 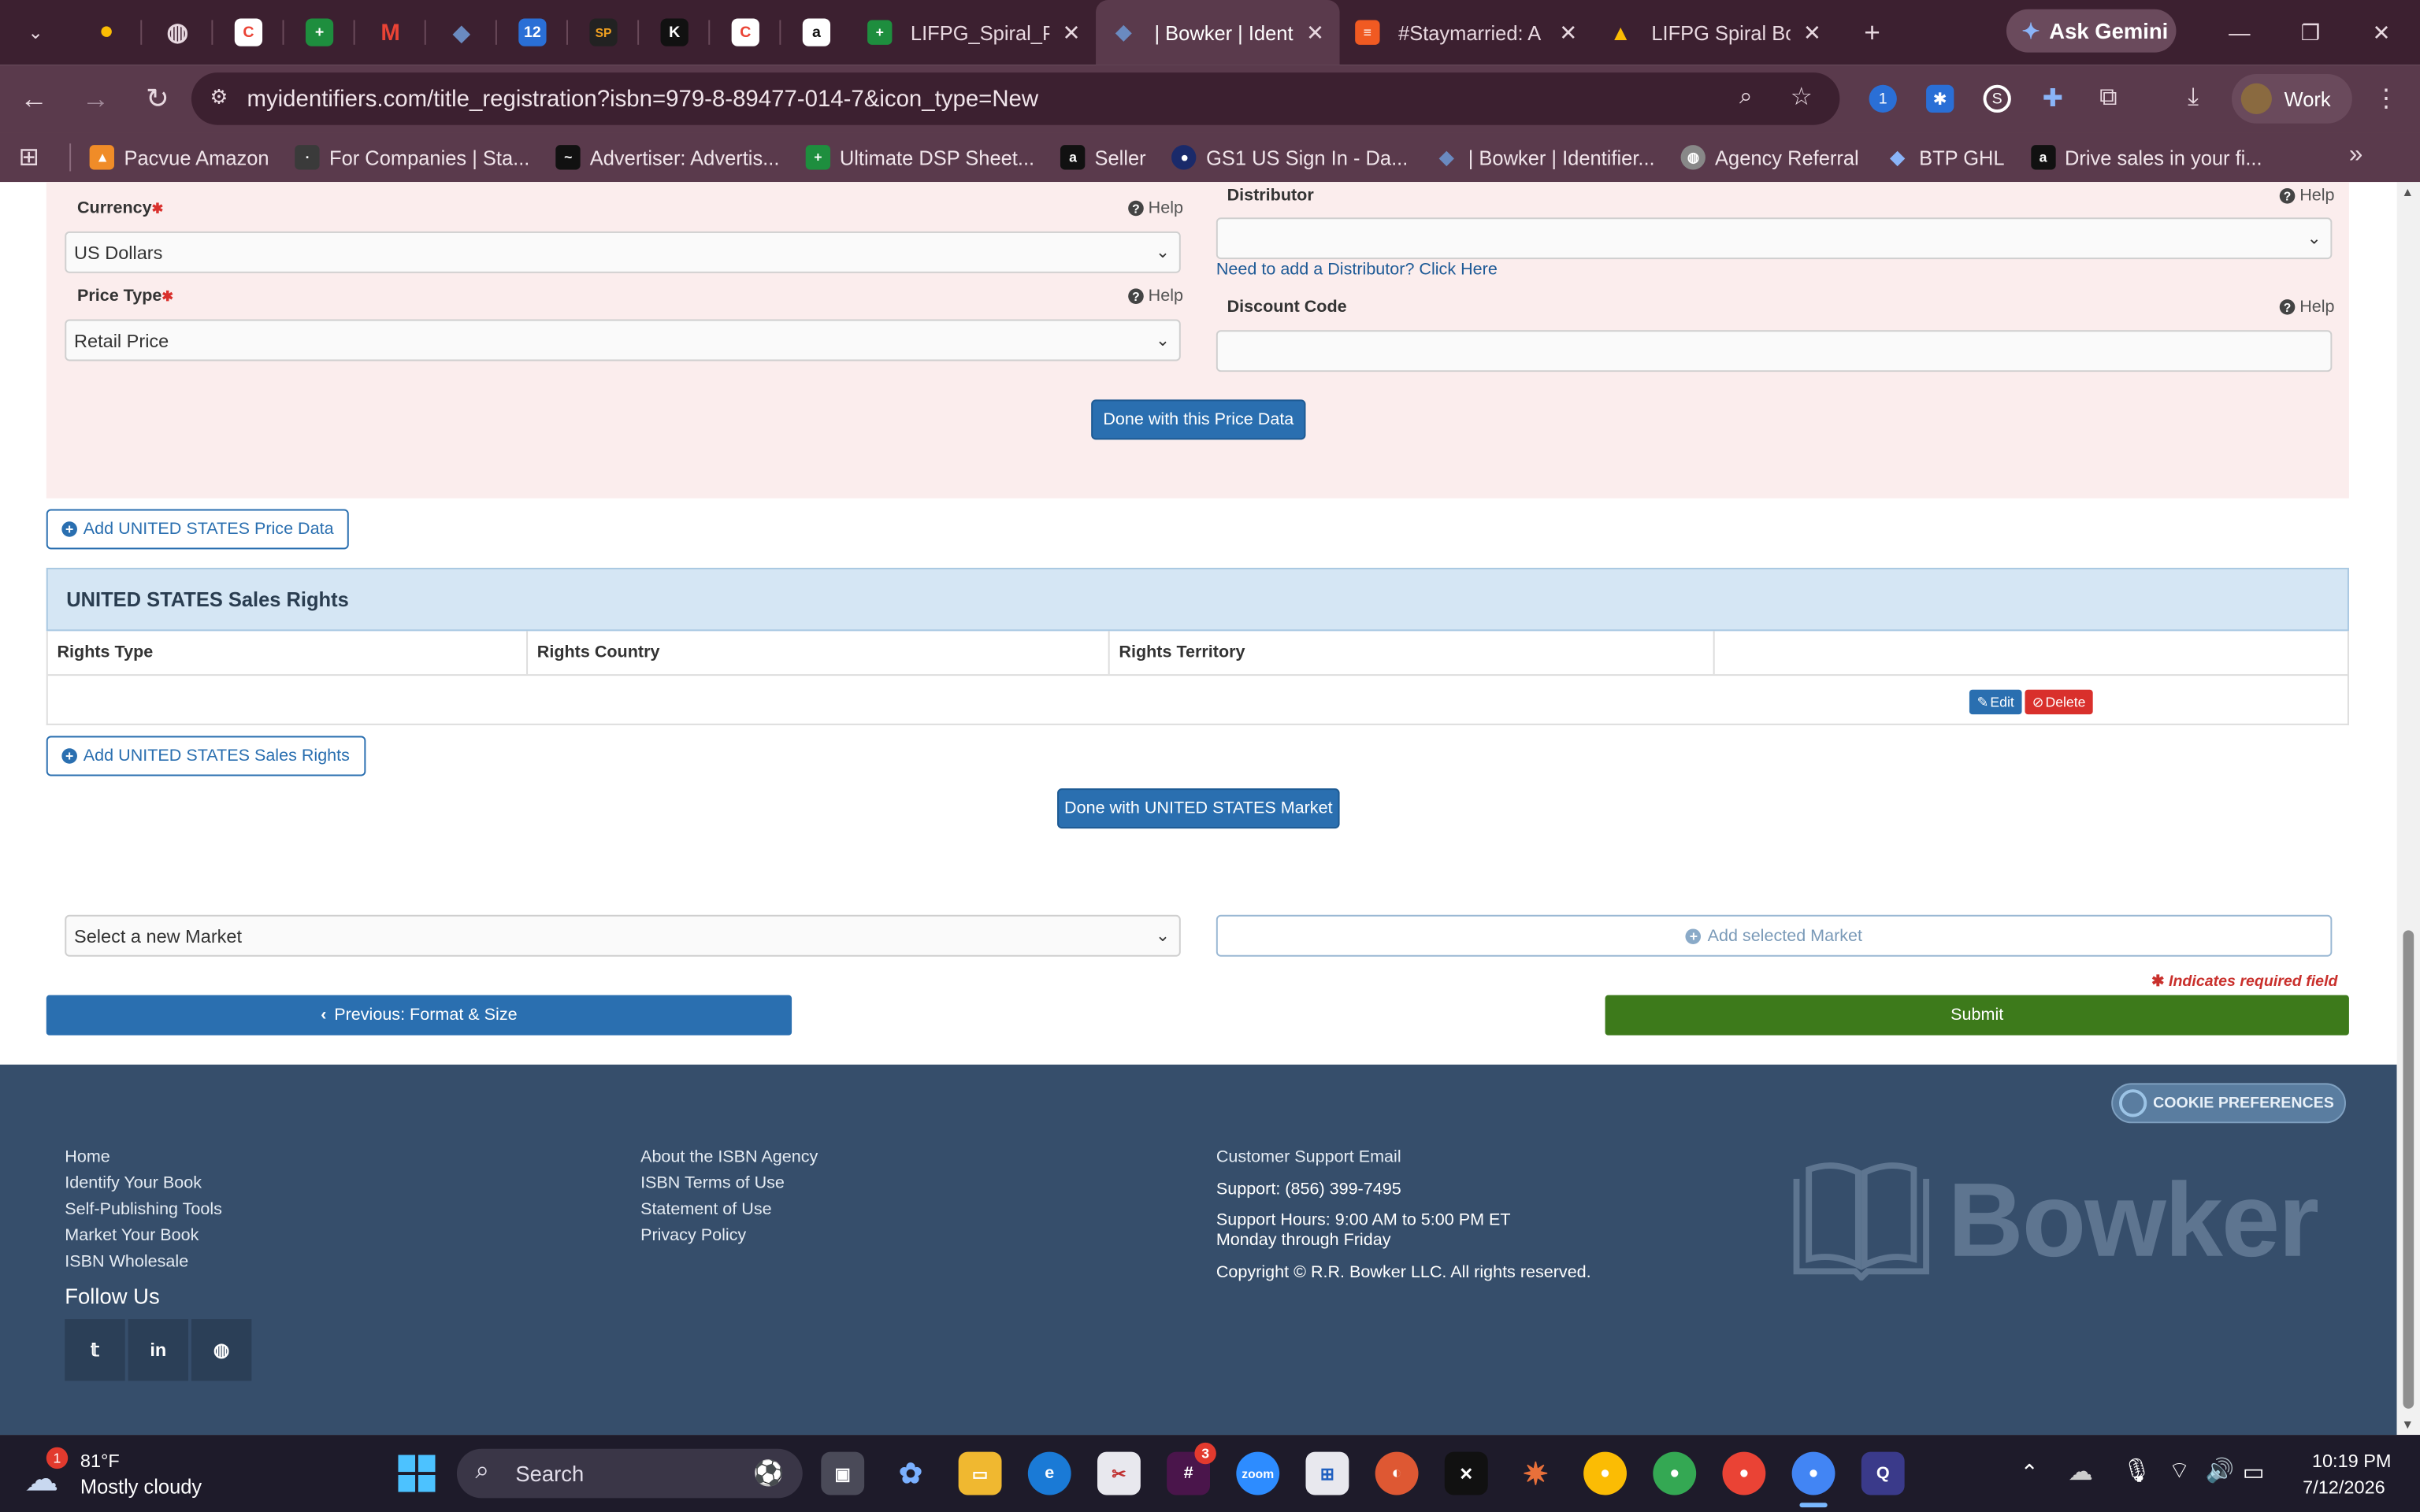 What do you see at coordinates (126, 1262) in the screenshot?
I see `footer-link-isbn-wholesale: ISBN Wholesale` at bounding box center [126, 1262].